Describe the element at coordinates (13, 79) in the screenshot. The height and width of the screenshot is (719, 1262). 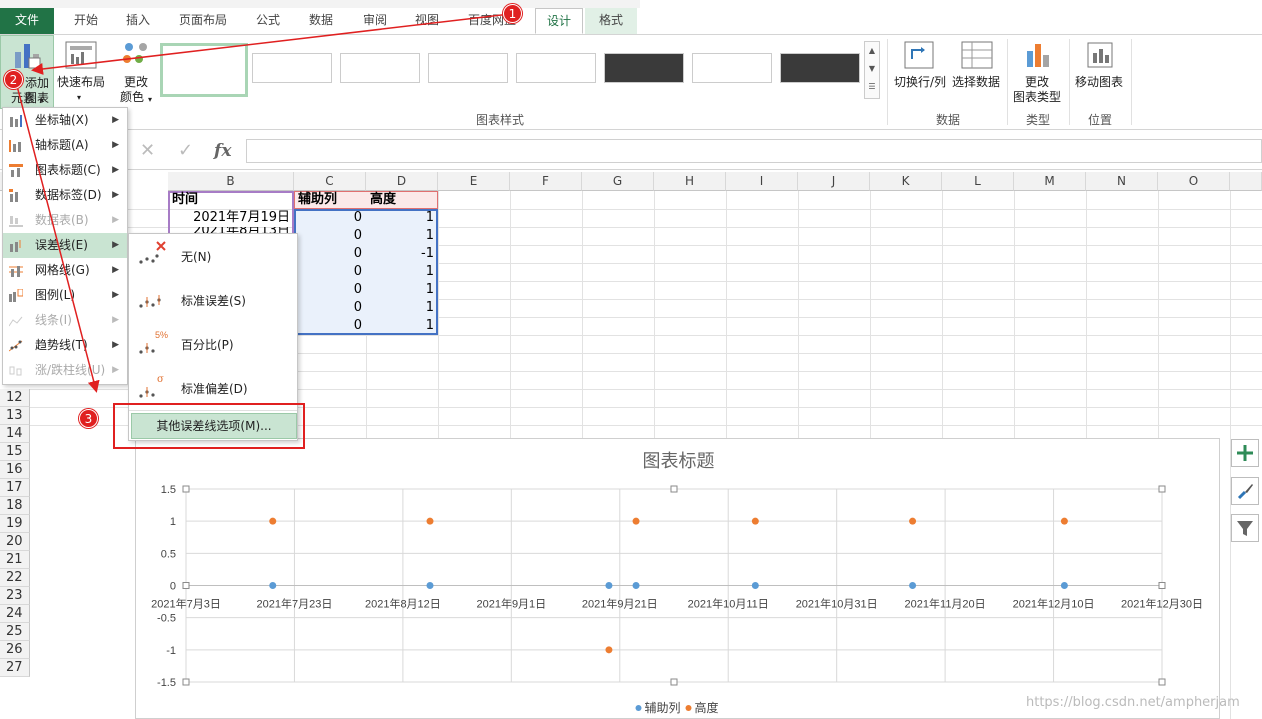
I see `annotation-marker-2: 2` at that location.